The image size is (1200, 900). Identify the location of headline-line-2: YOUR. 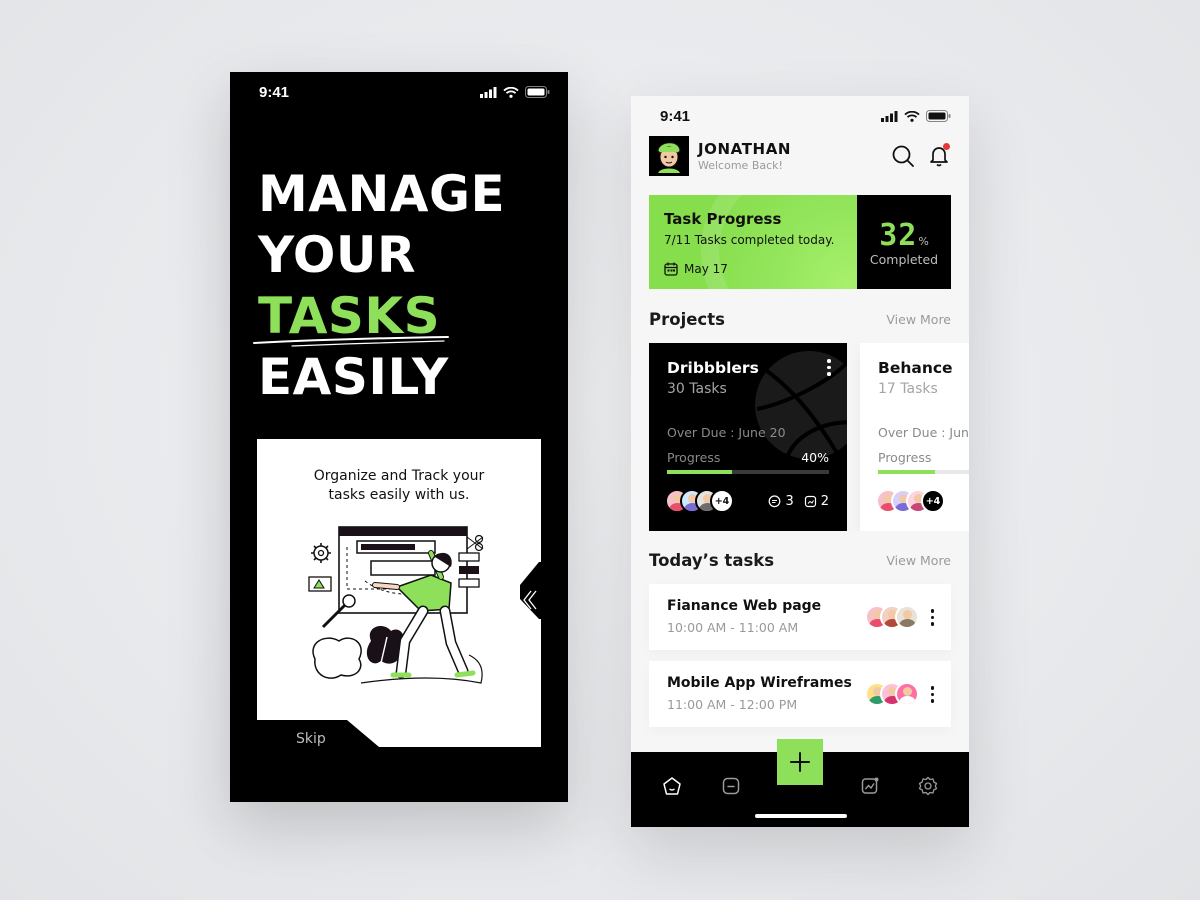
(337, 255).